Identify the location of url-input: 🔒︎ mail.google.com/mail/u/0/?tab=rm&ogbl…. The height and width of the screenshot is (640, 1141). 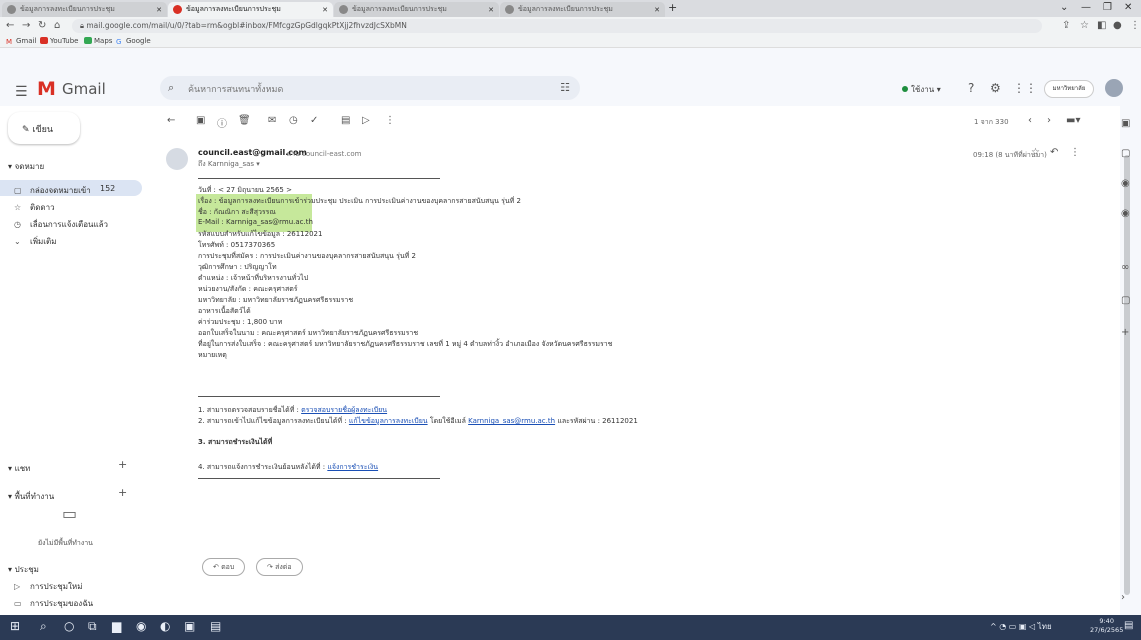
(557, 26).